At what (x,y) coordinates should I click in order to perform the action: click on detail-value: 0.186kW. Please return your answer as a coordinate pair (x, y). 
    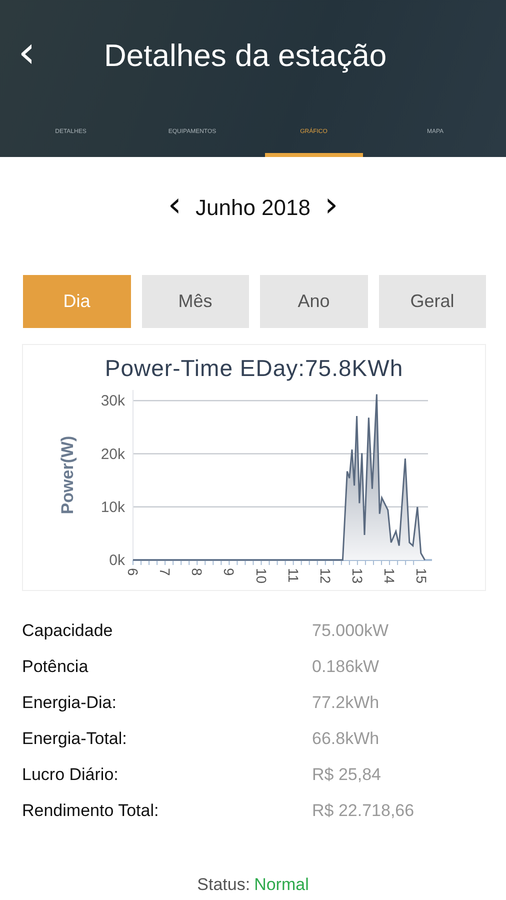
    Looking at the image, I should click on (346, 667).